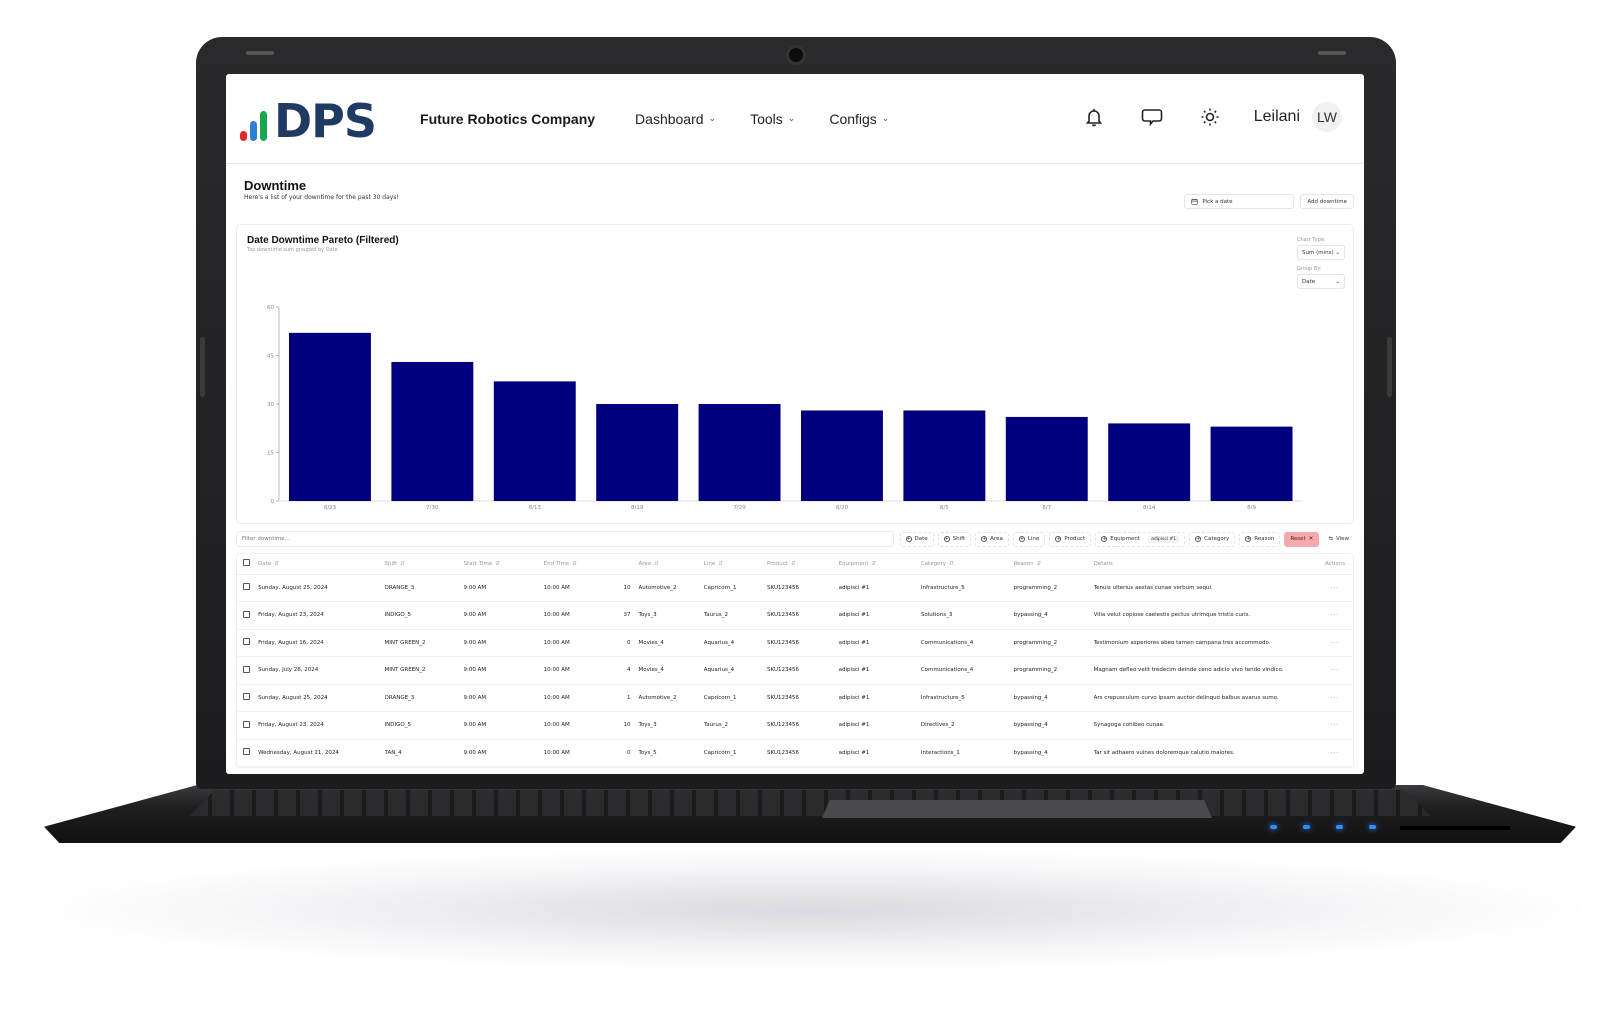 The image size is (1620, 1030). What do you see at coordinates (675, 119) in the screenshot?
I see `nav-dashboard: Dashboard ⌄` at bounding box center [675, 119].